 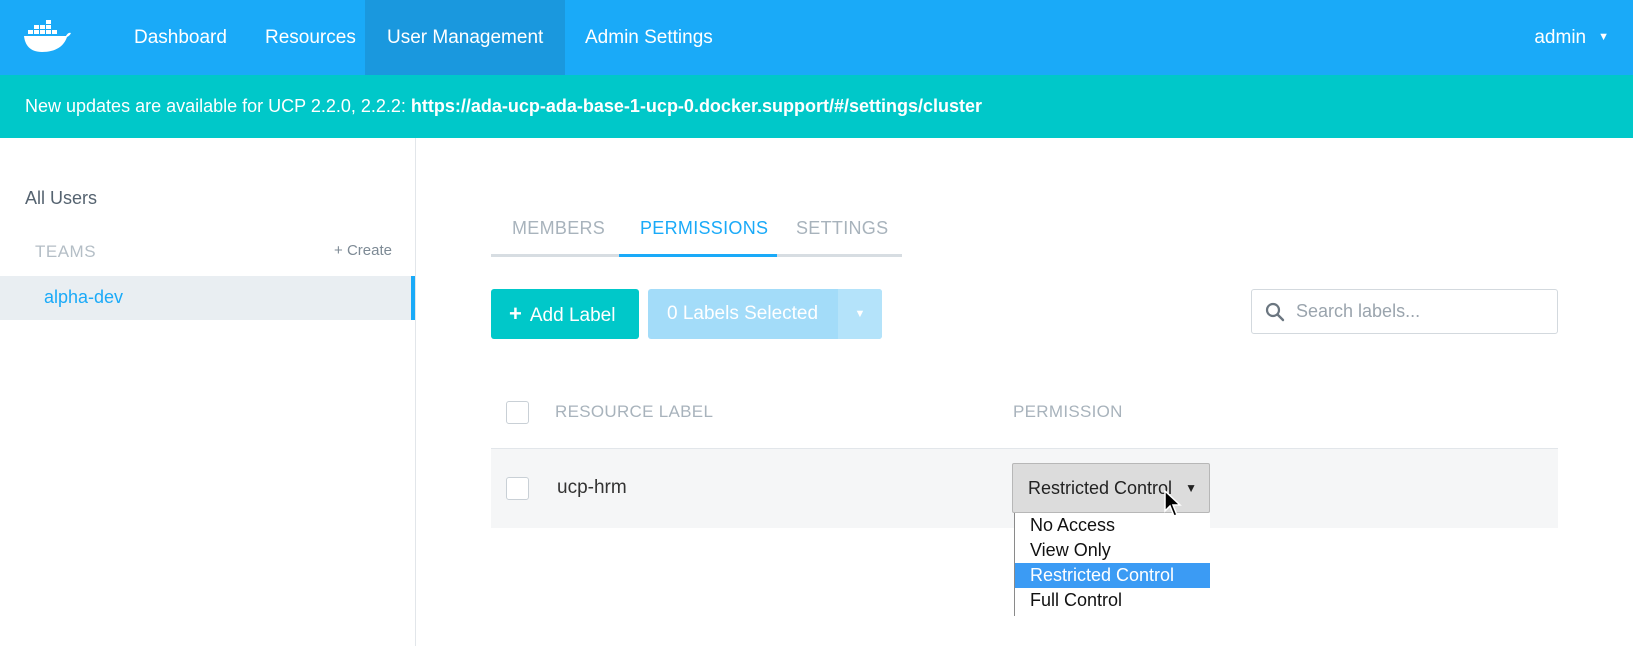 I want to click on tab-members: MEMBERS, so click(x=558, y=228).